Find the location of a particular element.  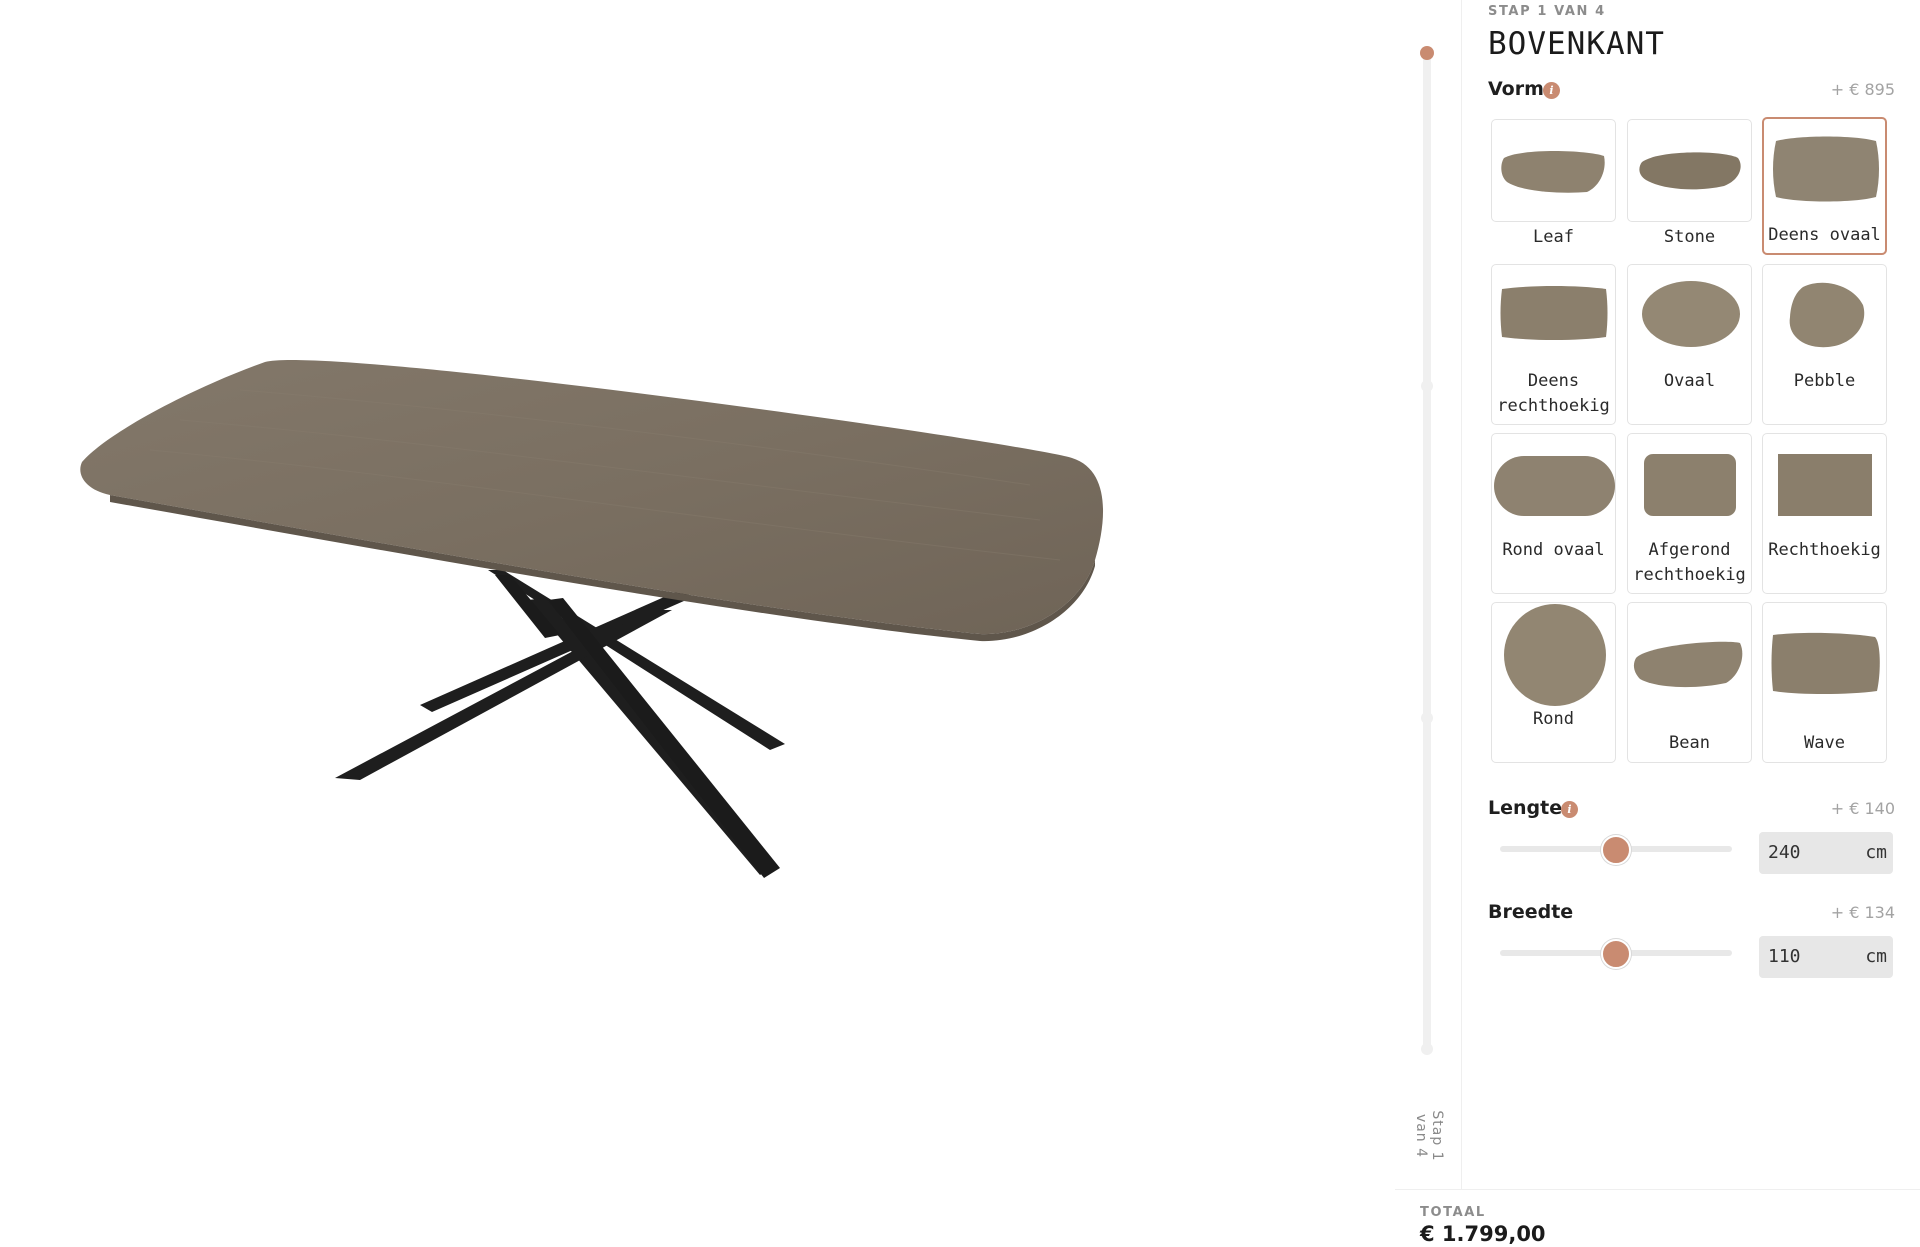

shape-option-rechthoekig: Rechthoekig is located at coordinates (1824, 513).